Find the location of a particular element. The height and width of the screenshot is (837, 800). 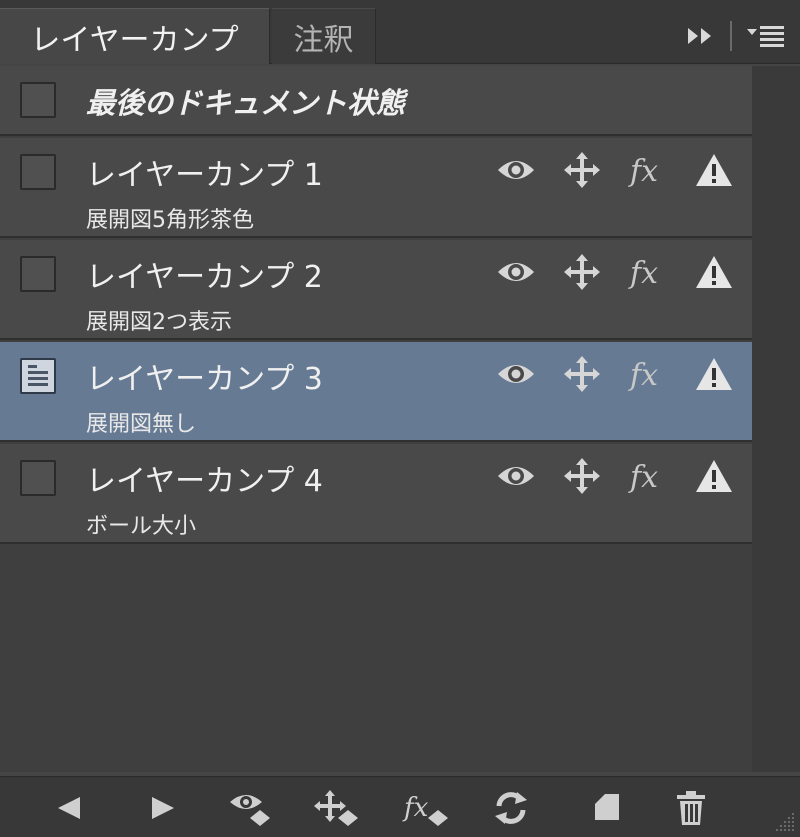

scrollbar is located at coordinates (776, 419).